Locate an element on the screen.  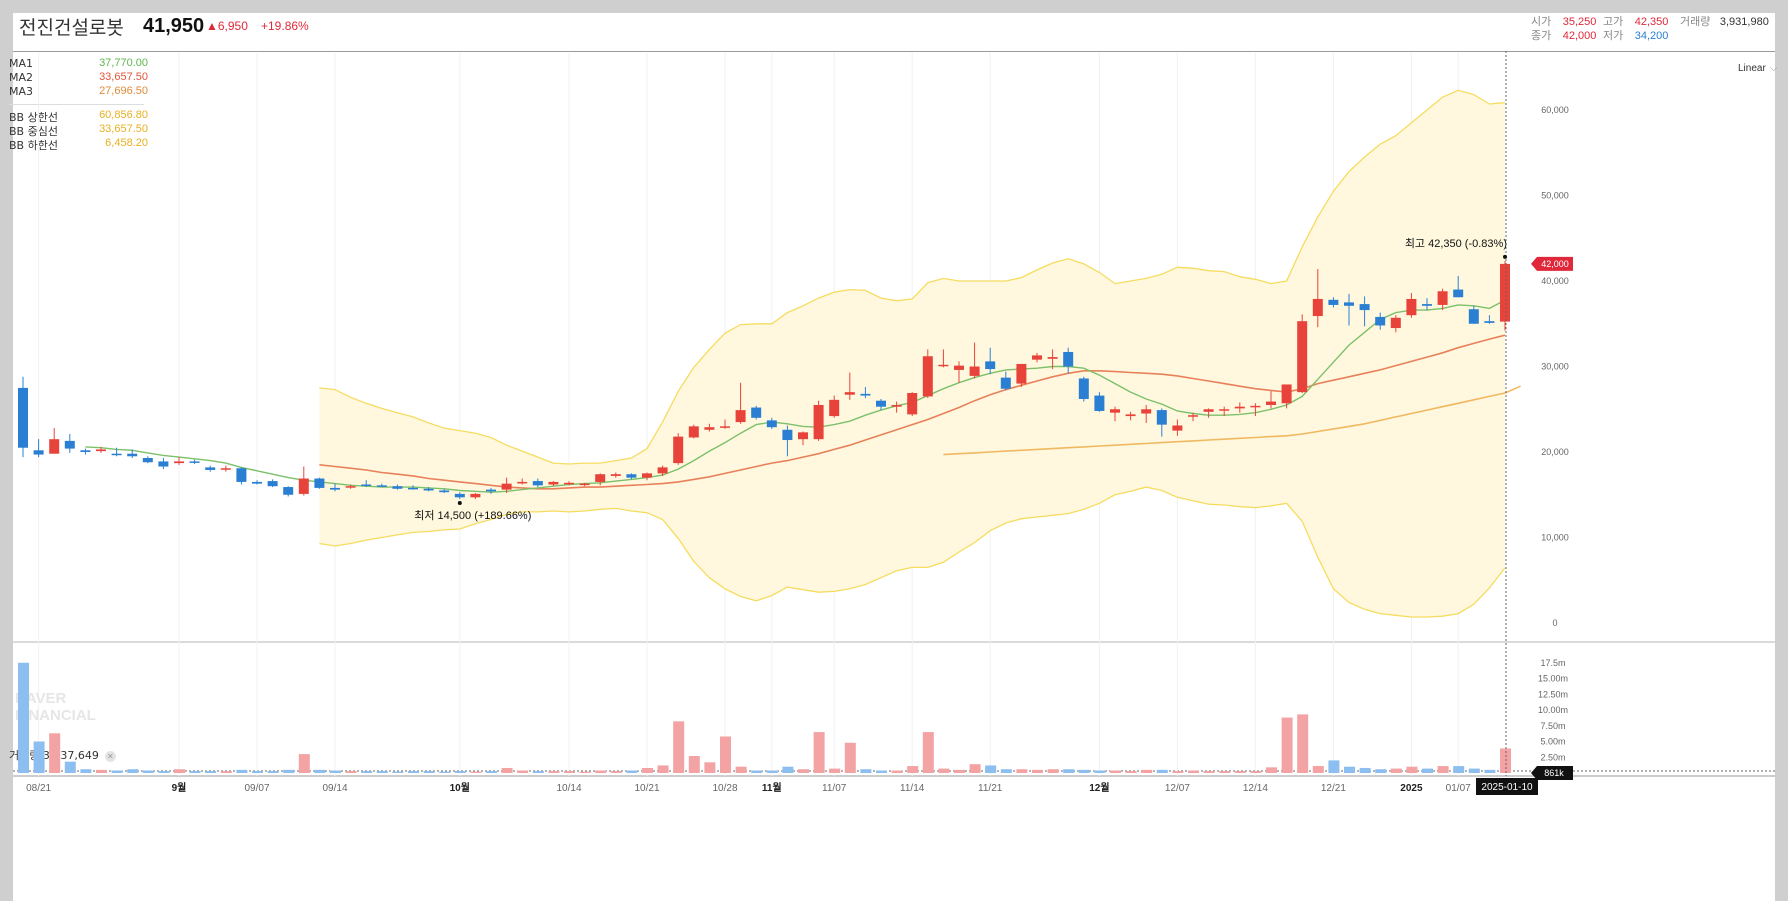
high-marker is located at coordinates (1505, 256).